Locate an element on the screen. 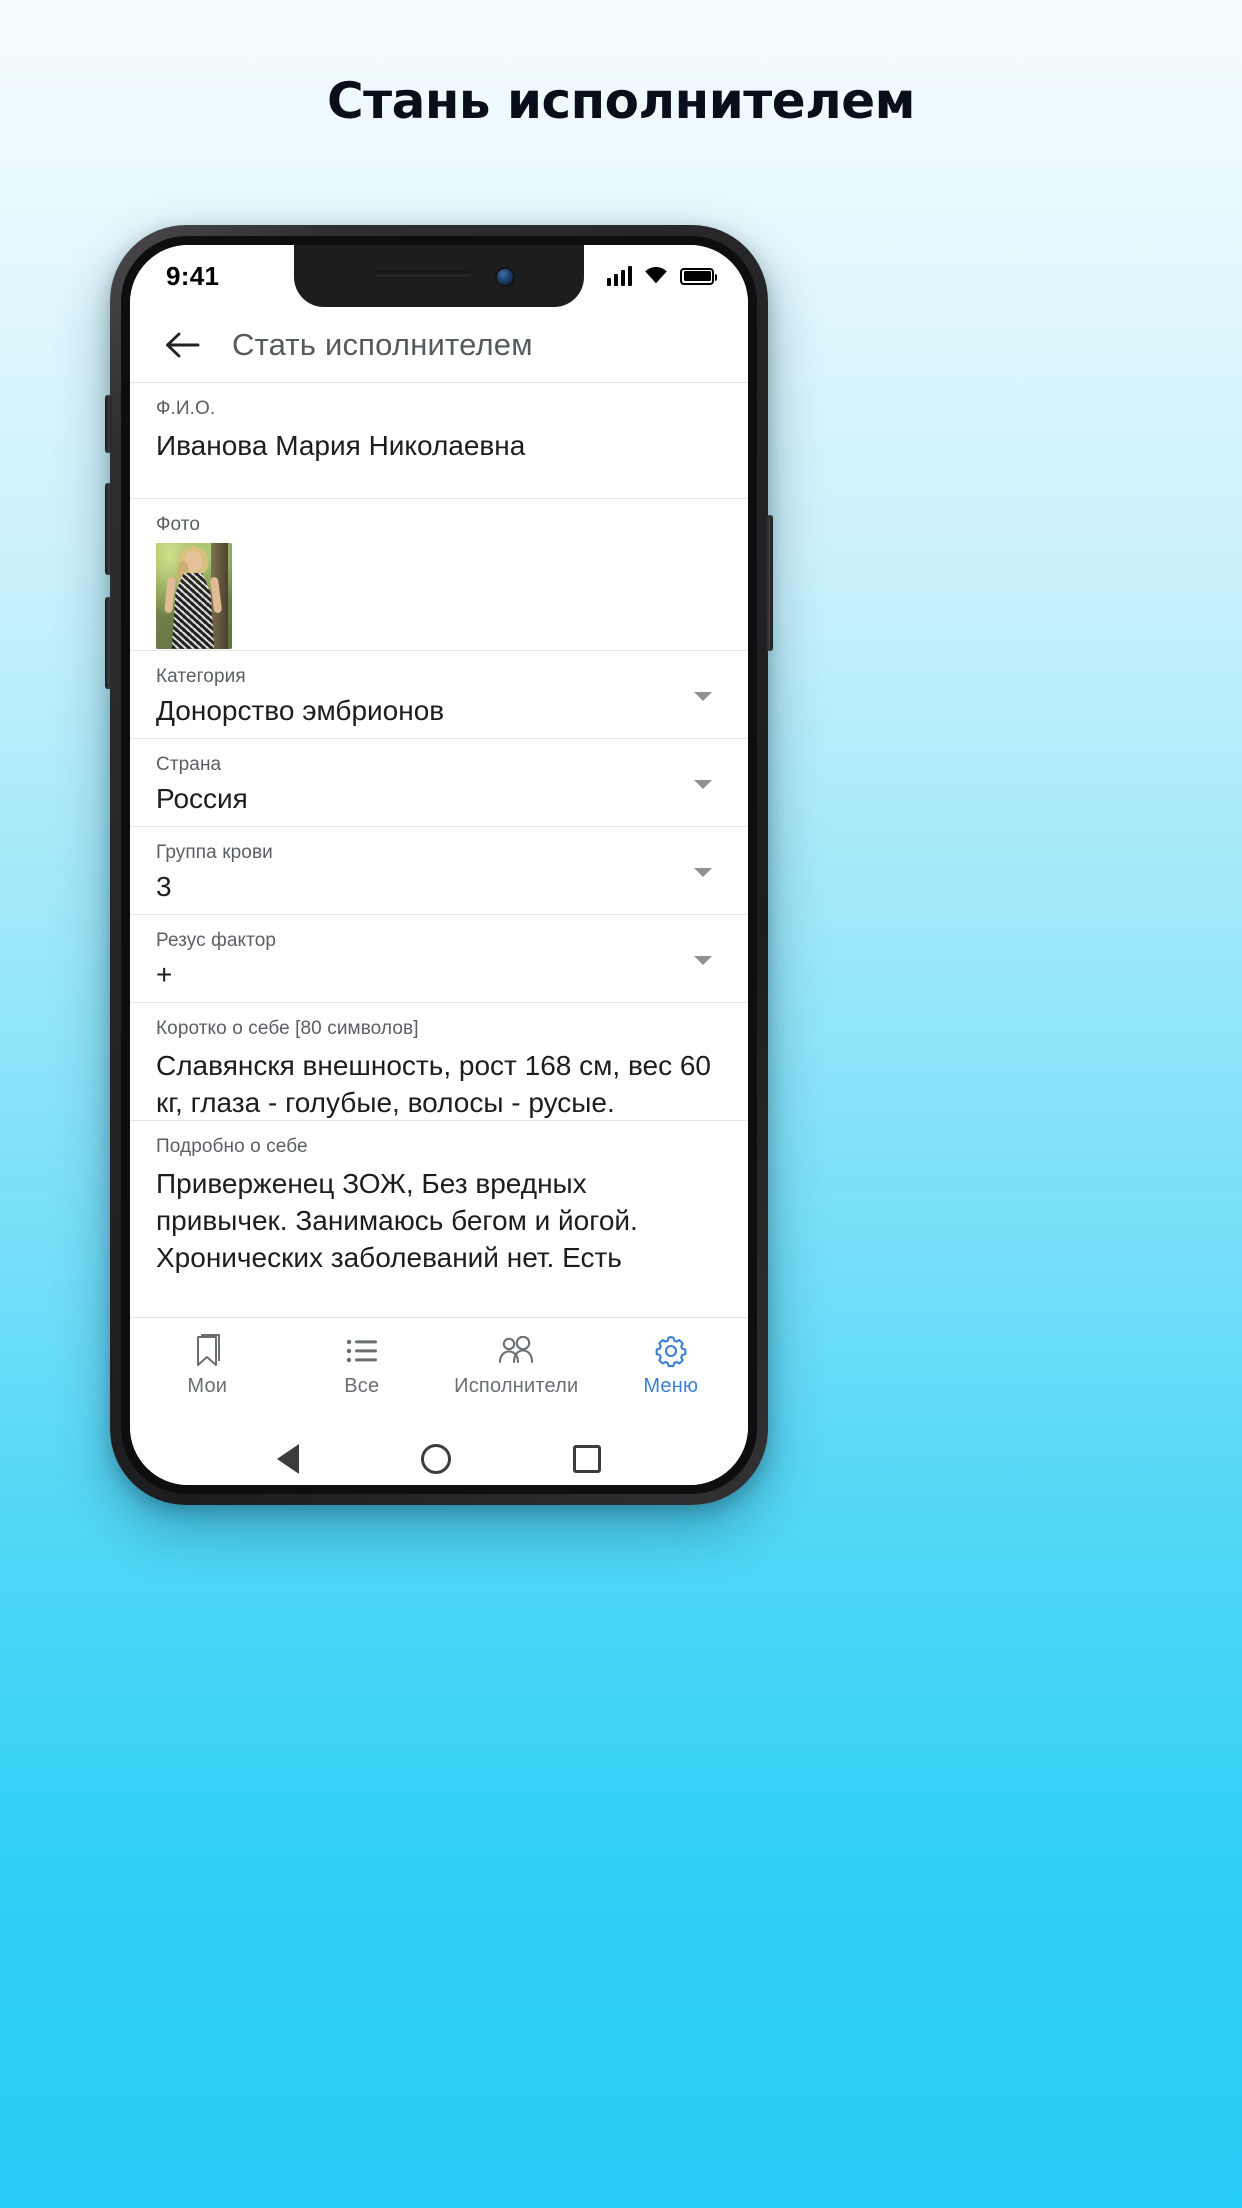 The image size is (1242, 2208). signal-icon is located at coordinates (619, 276).